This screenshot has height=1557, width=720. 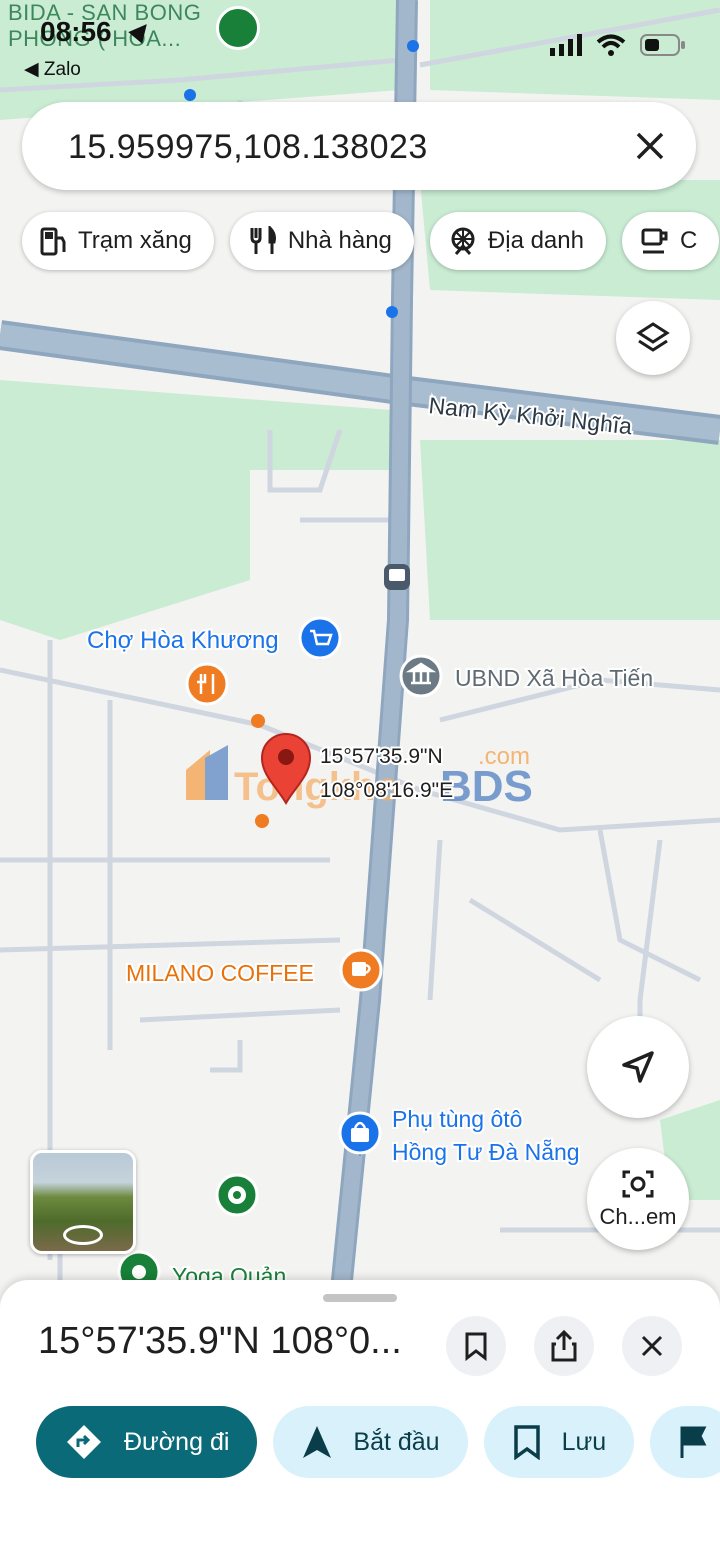 I want to click on chip-label: C, so click(x=688, y=240).